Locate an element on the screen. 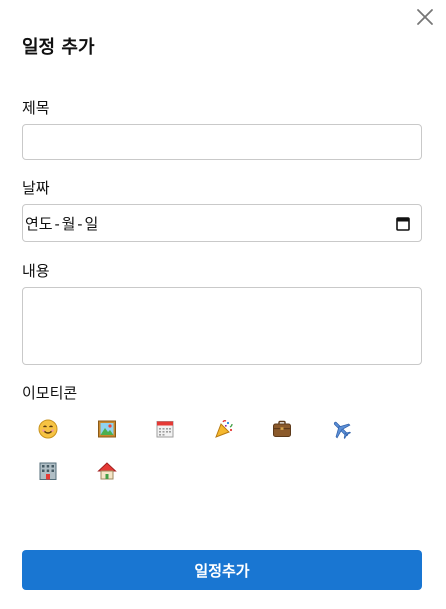 Image resolution: width=446 pixels, height=609 pixels. emoticon-calendar-button is located at coordinates (165, 429).